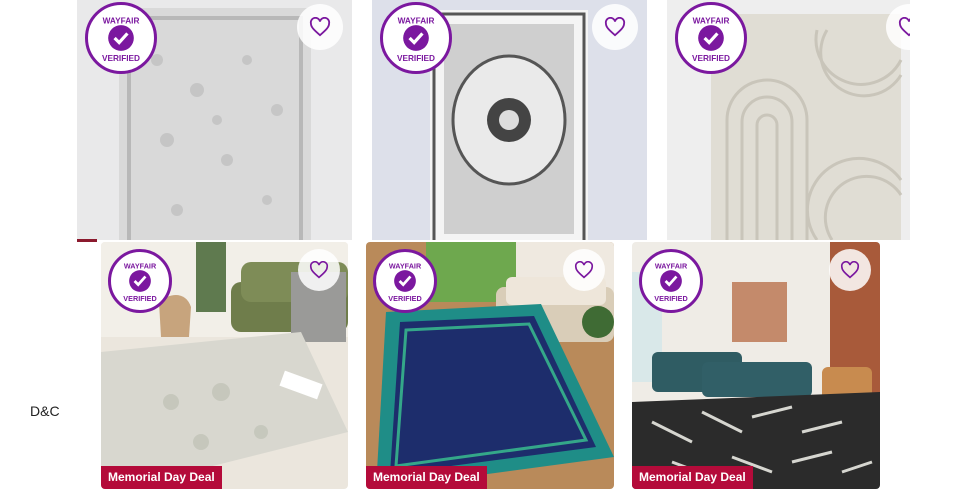 The width and height of the screenshot is (962, 499). What do you see at coordinates (87, 240) in the screenshot?
I see `divider-accent` at bounding box center [87, 240].